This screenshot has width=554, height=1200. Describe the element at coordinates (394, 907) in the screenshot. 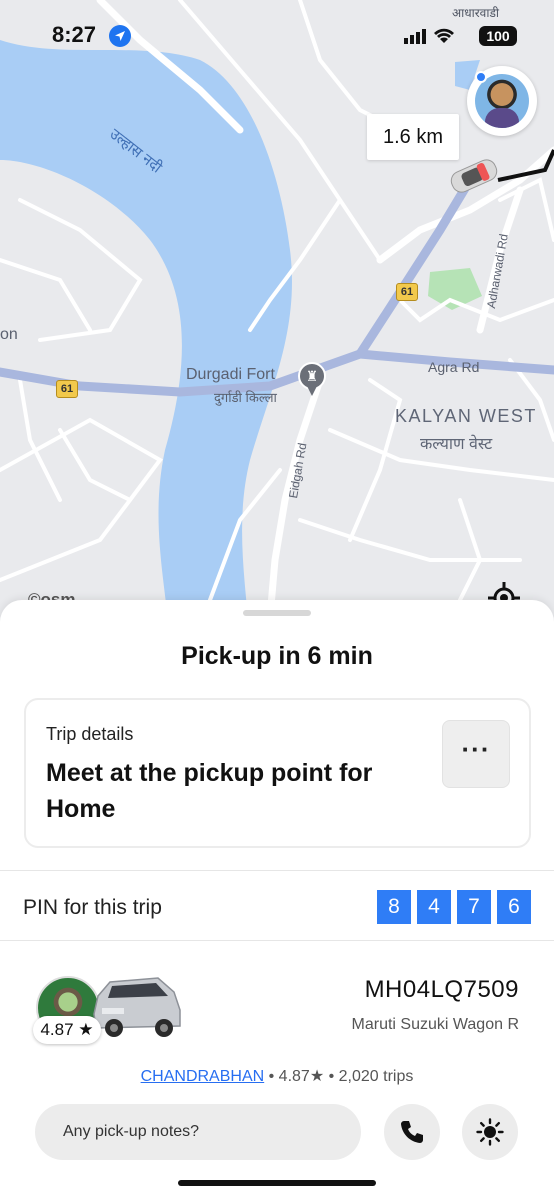

I see `pin-digit: 8` at that location.